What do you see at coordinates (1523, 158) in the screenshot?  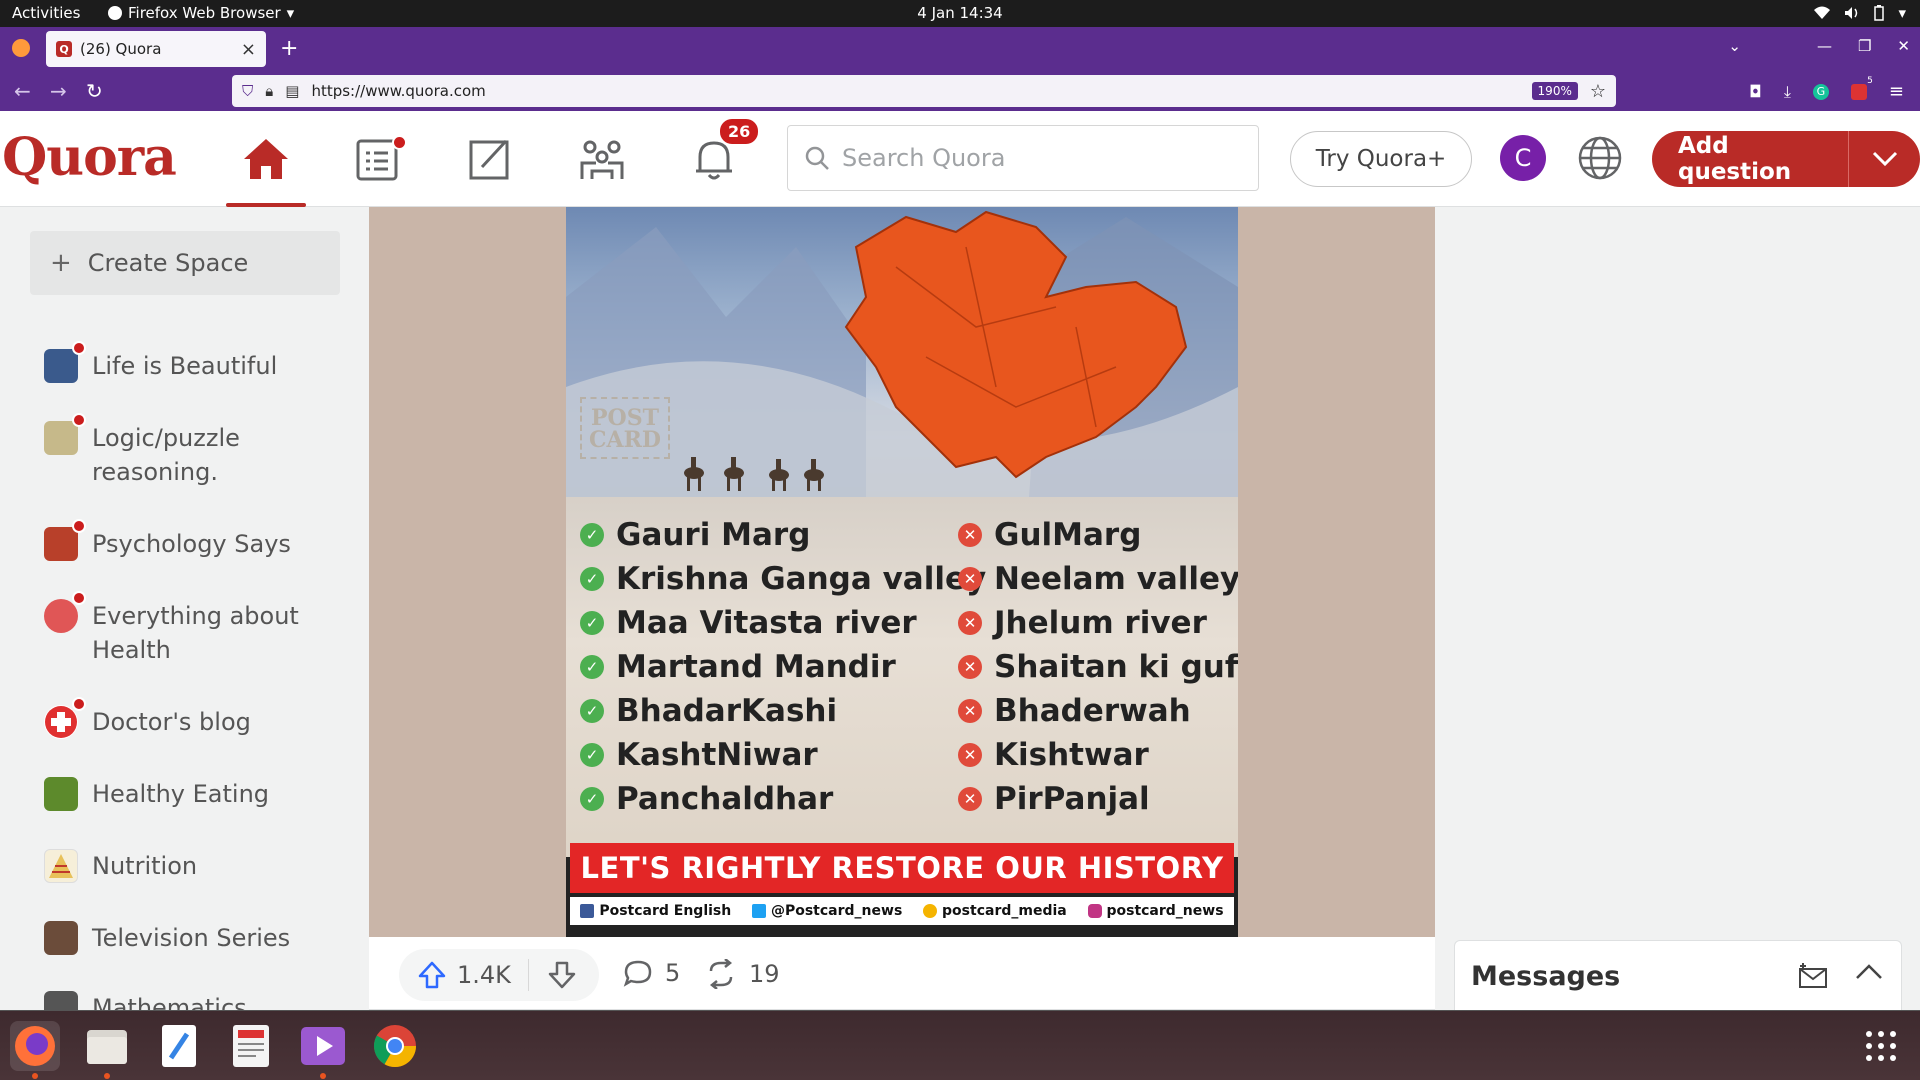 I see `avatar: C` at bounding box center [1523, 158].